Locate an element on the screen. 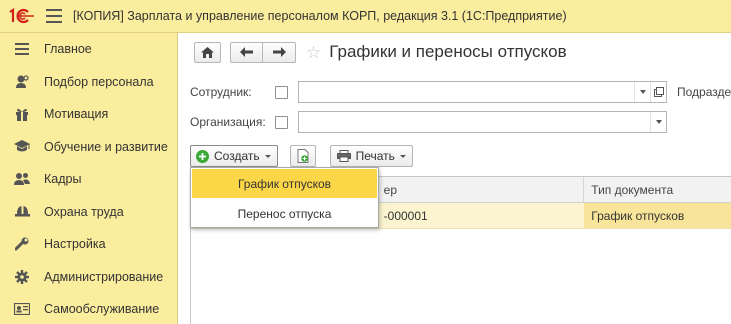 This screenshot has height=324, width=731. employee-filter-checkbox is located at coordinates (281, 92).